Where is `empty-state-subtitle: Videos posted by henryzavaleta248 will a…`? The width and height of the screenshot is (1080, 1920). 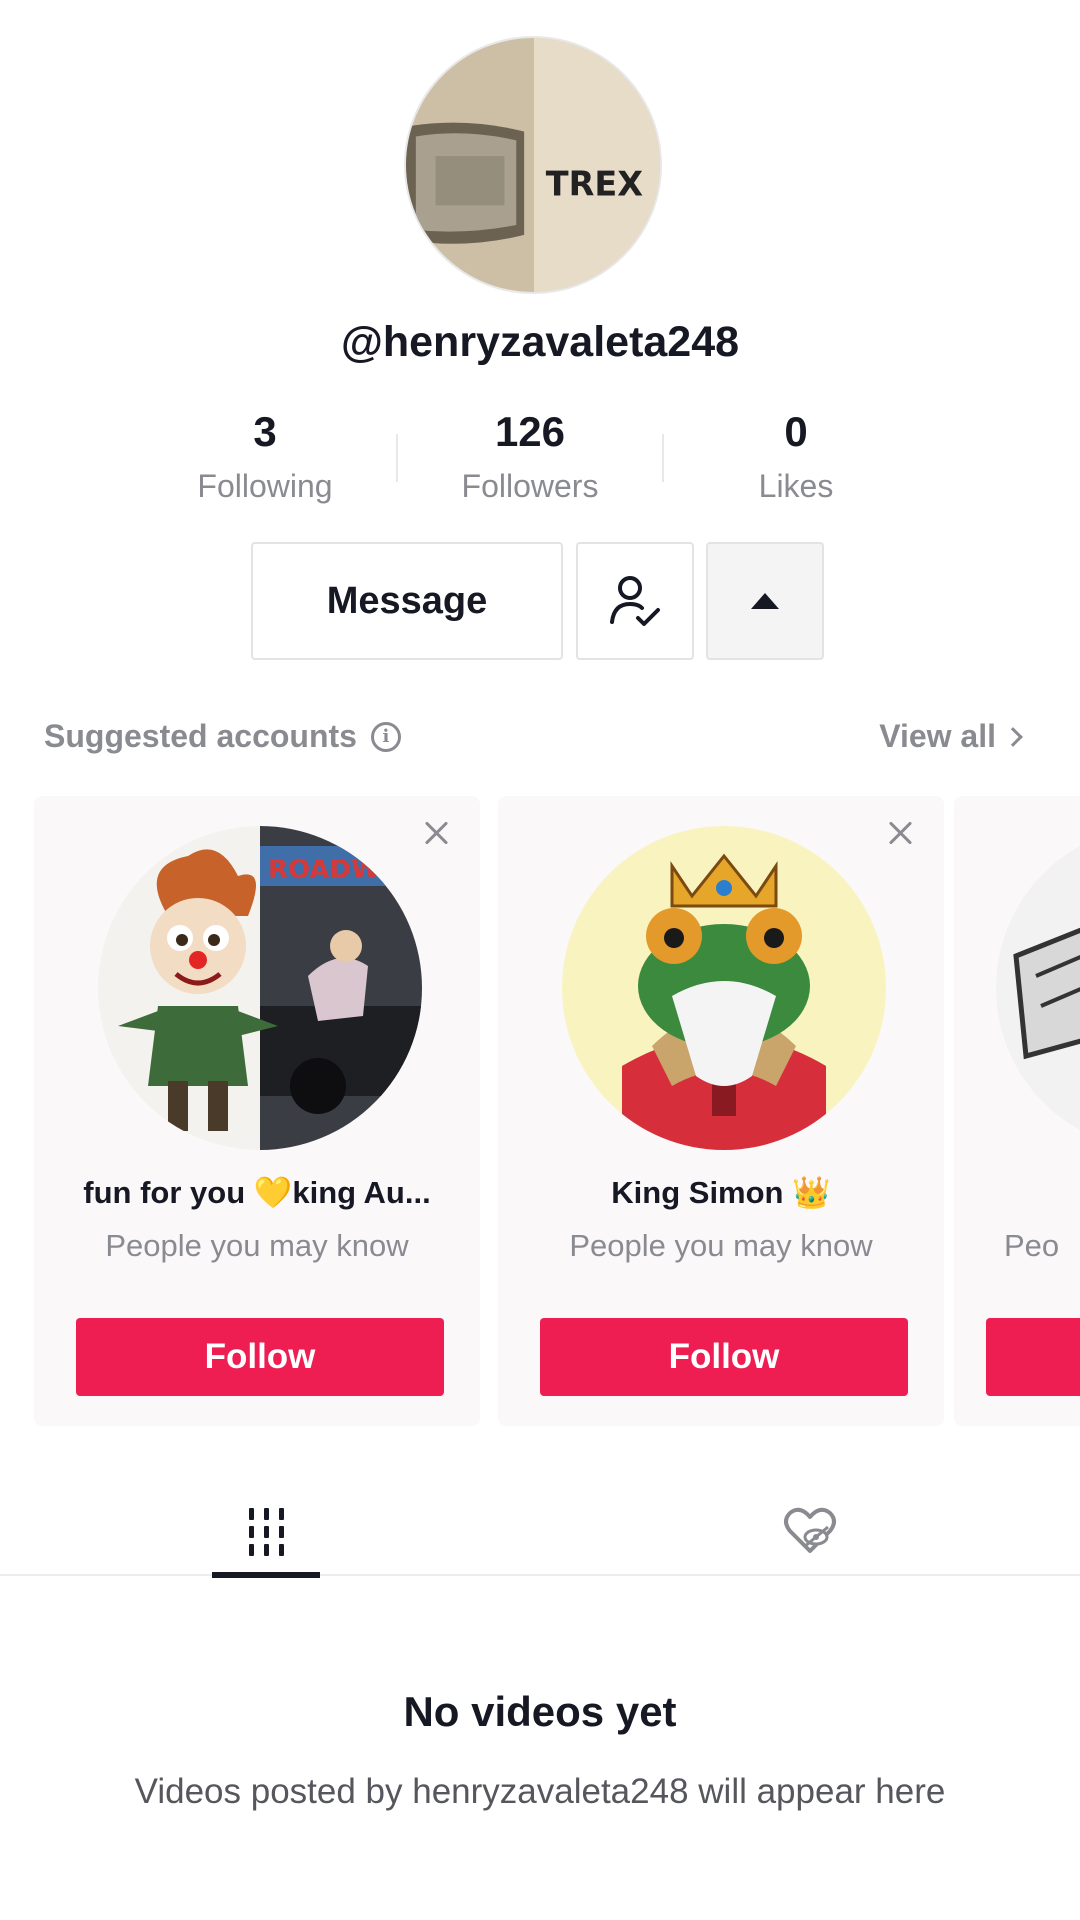
empty-state-subtitle: Videos posted by henryzavaleta248 will a… is located at coordinates (540, 1791).